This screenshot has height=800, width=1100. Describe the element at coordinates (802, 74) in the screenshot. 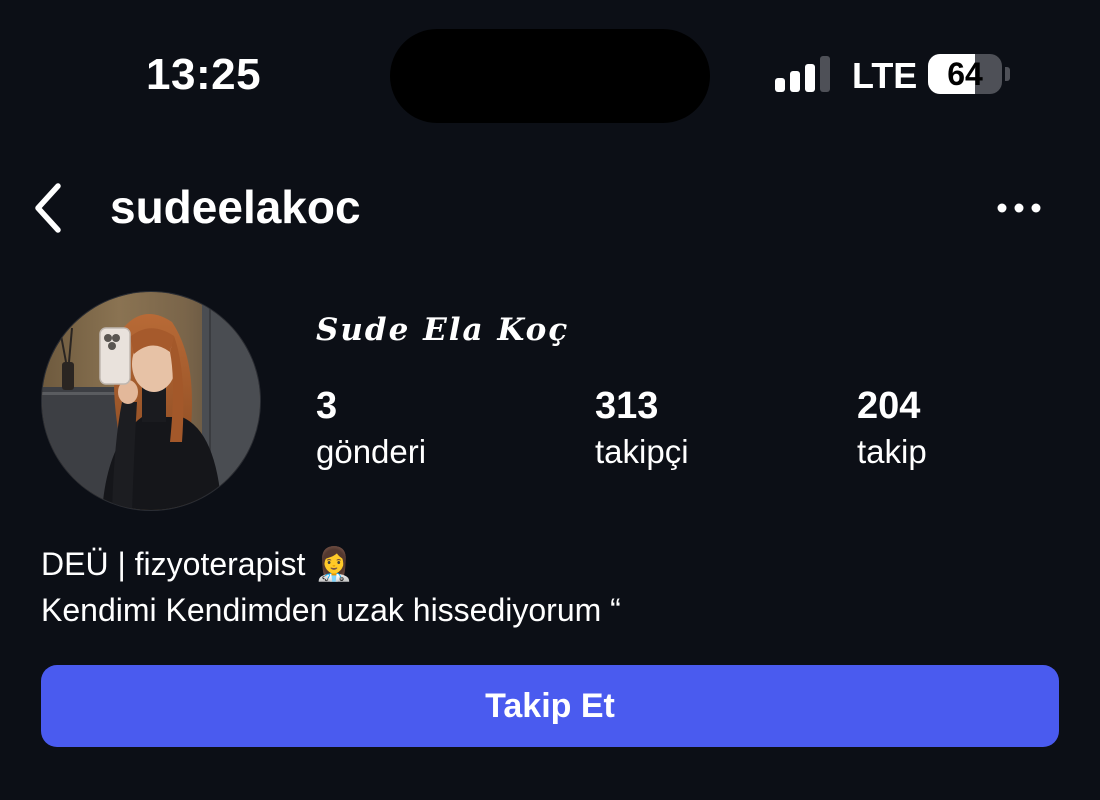

I see `cellular-signal-icon` at that location.